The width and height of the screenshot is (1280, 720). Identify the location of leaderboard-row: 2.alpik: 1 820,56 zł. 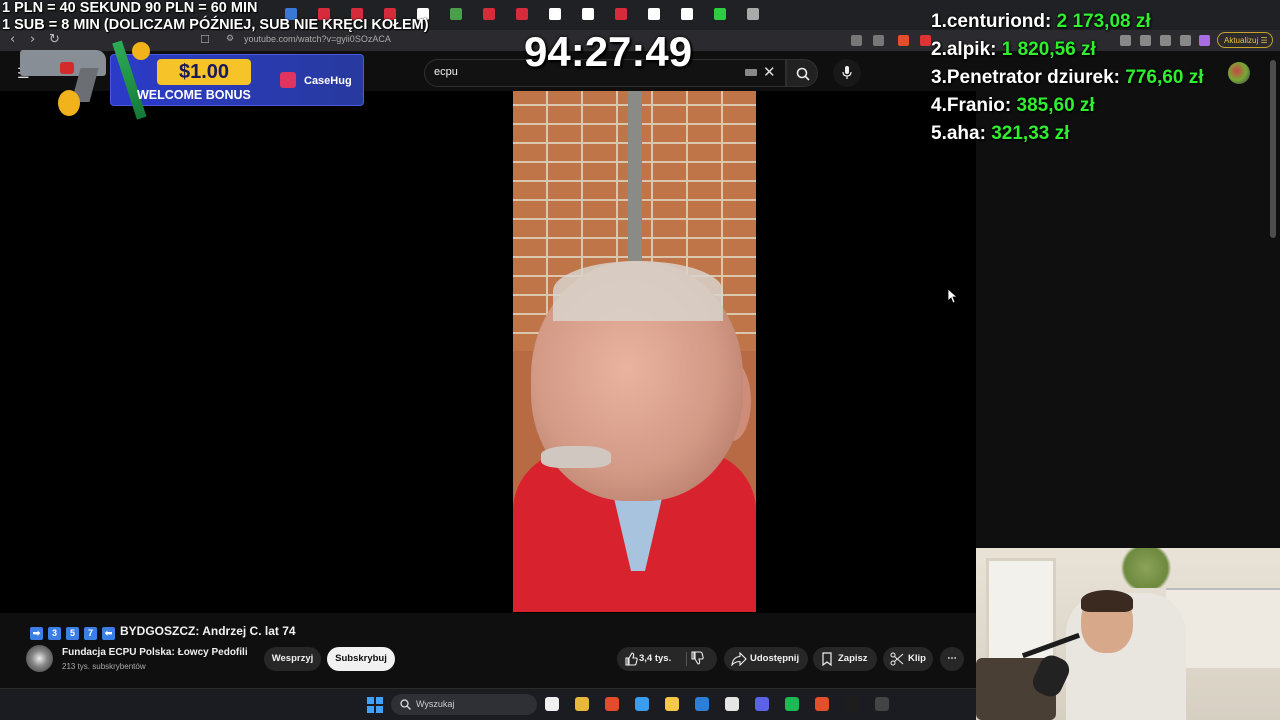
(1067, 50).